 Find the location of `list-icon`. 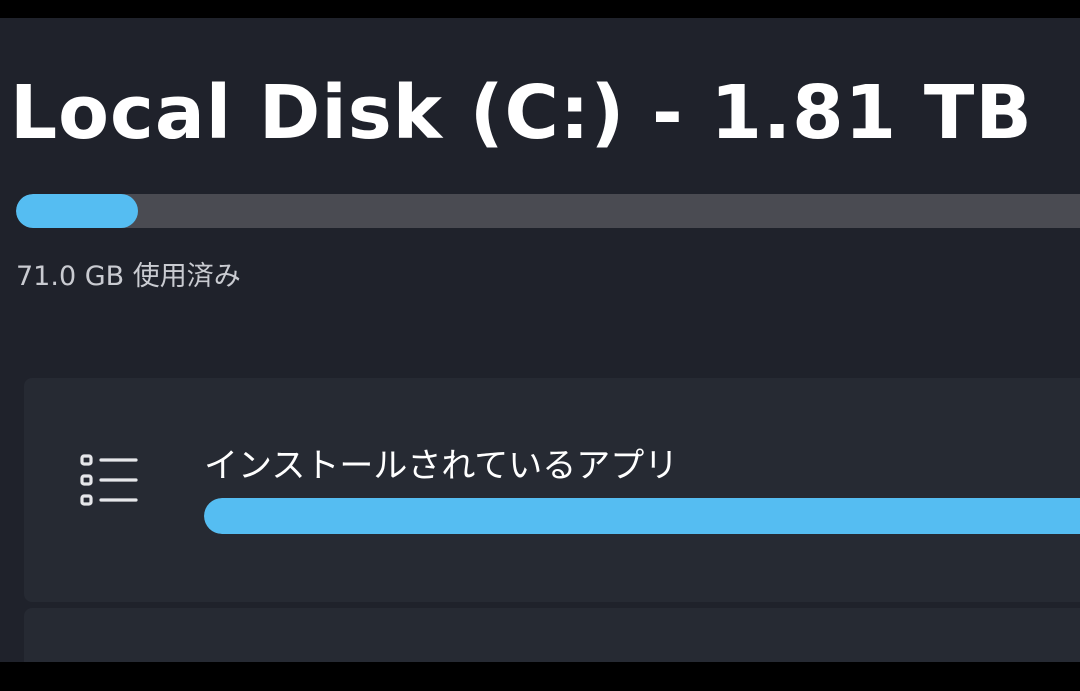

list-icon is located at coordinates (110, 481).